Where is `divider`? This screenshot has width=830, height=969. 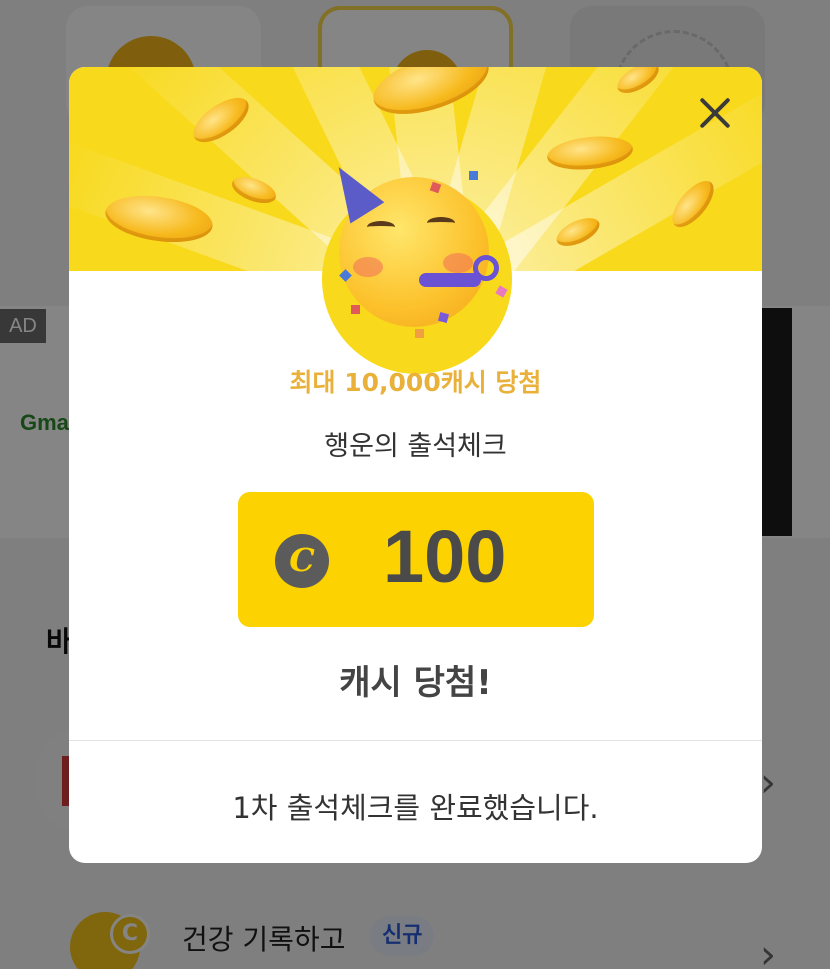
divider is located at coordinates (415, 740).